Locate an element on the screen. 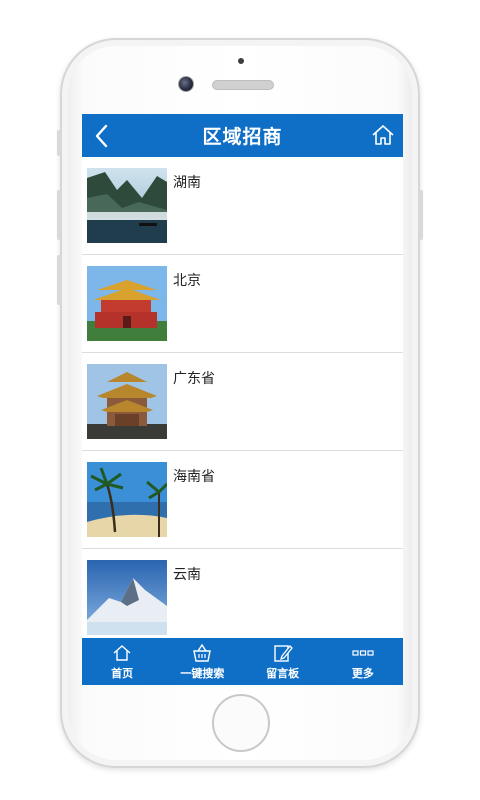 This screenshot has height=800, width=480. region-name: 海南省 is located at coordinates (194, 477).